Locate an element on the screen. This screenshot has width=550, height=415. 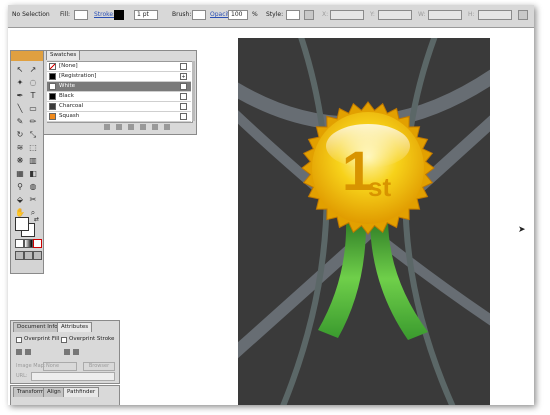
brush-label: Brush: is located at coordinates (182, 14).